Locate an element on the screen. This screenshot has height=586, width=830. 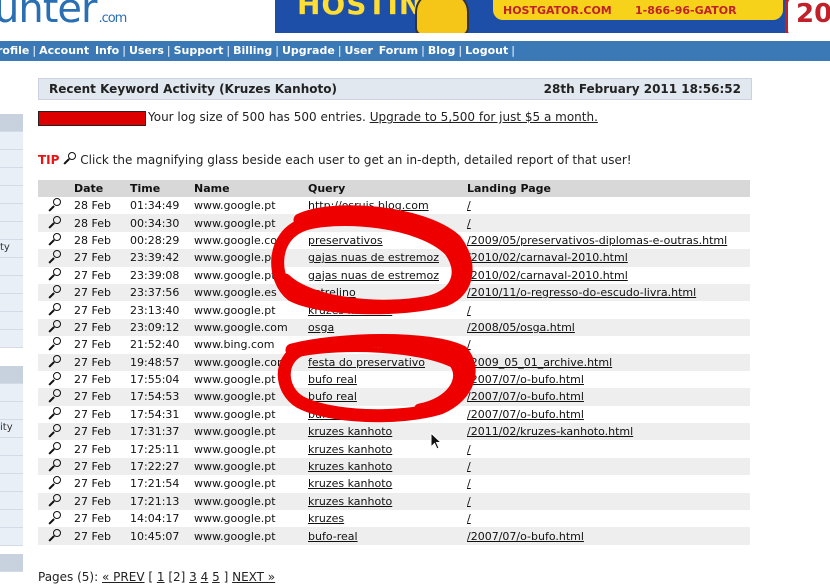
cell-time: 10:45:07 is located at coordinates (160, 536).